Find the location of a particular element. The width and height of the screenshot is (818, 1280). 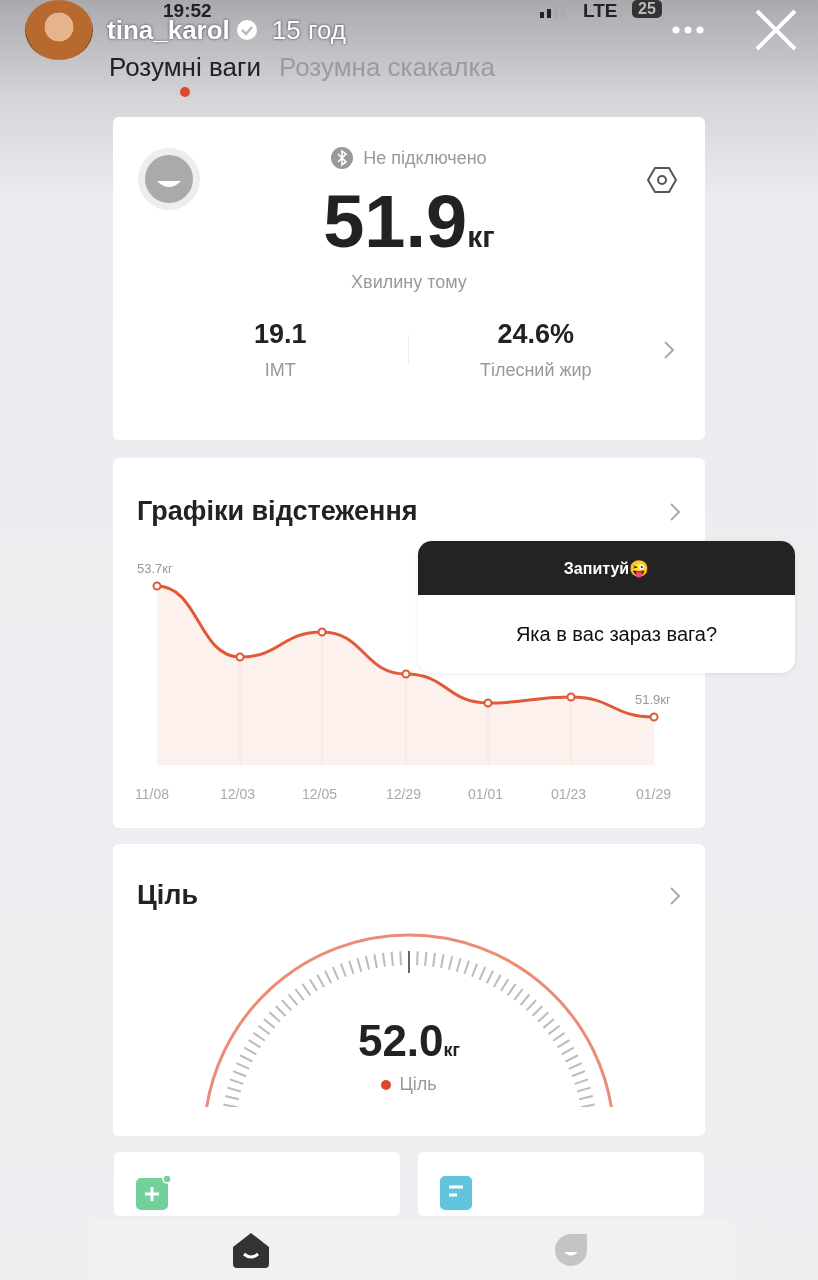

card-title: Ціль is located at coordinates (167, 895).